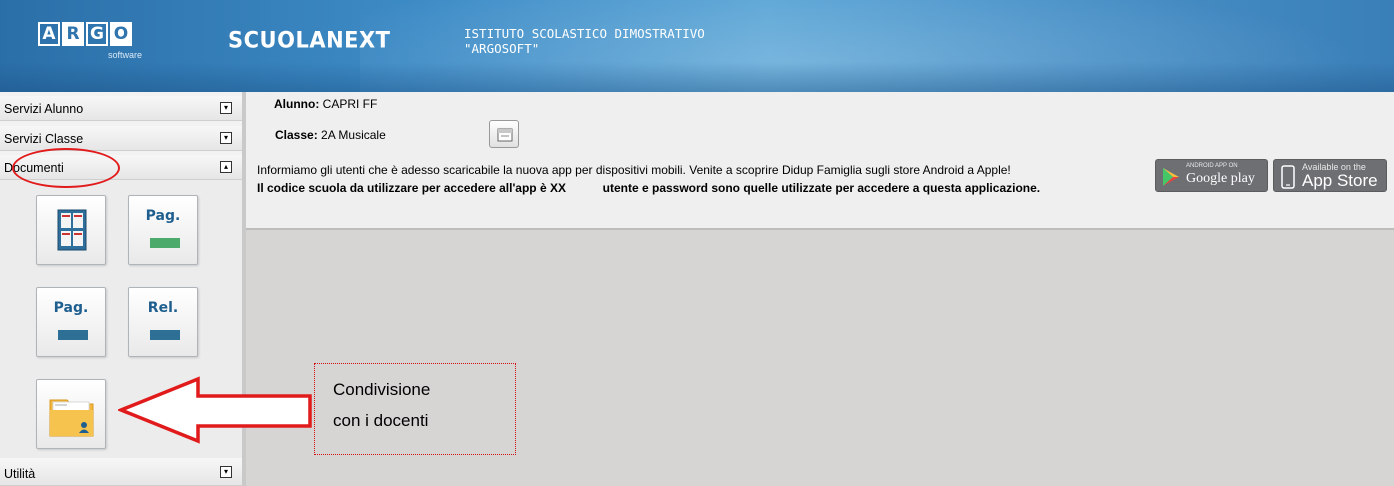 The image size is (1394, 486). What do you see at coordinates (697, 77) in the screenshot?
I see `header-band` at bounding box center [697, 77].